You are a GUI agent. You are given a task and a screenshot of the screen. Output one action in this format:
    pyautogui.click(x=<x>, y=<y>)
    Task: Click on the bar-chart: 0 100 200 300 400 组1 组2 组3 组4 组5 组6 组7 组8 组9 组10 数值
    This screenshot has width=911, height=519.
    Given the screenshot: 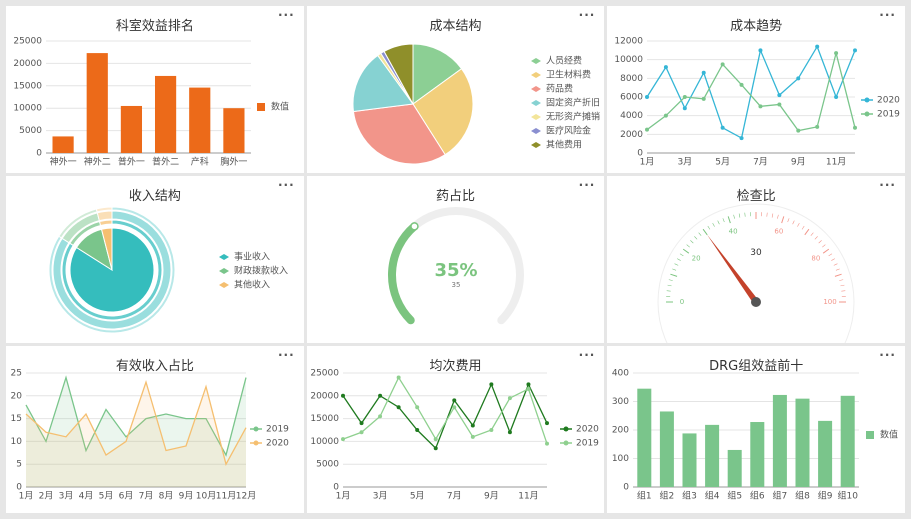 What is the action you would take?
    pyautogui.click(x=755, y=435)
    